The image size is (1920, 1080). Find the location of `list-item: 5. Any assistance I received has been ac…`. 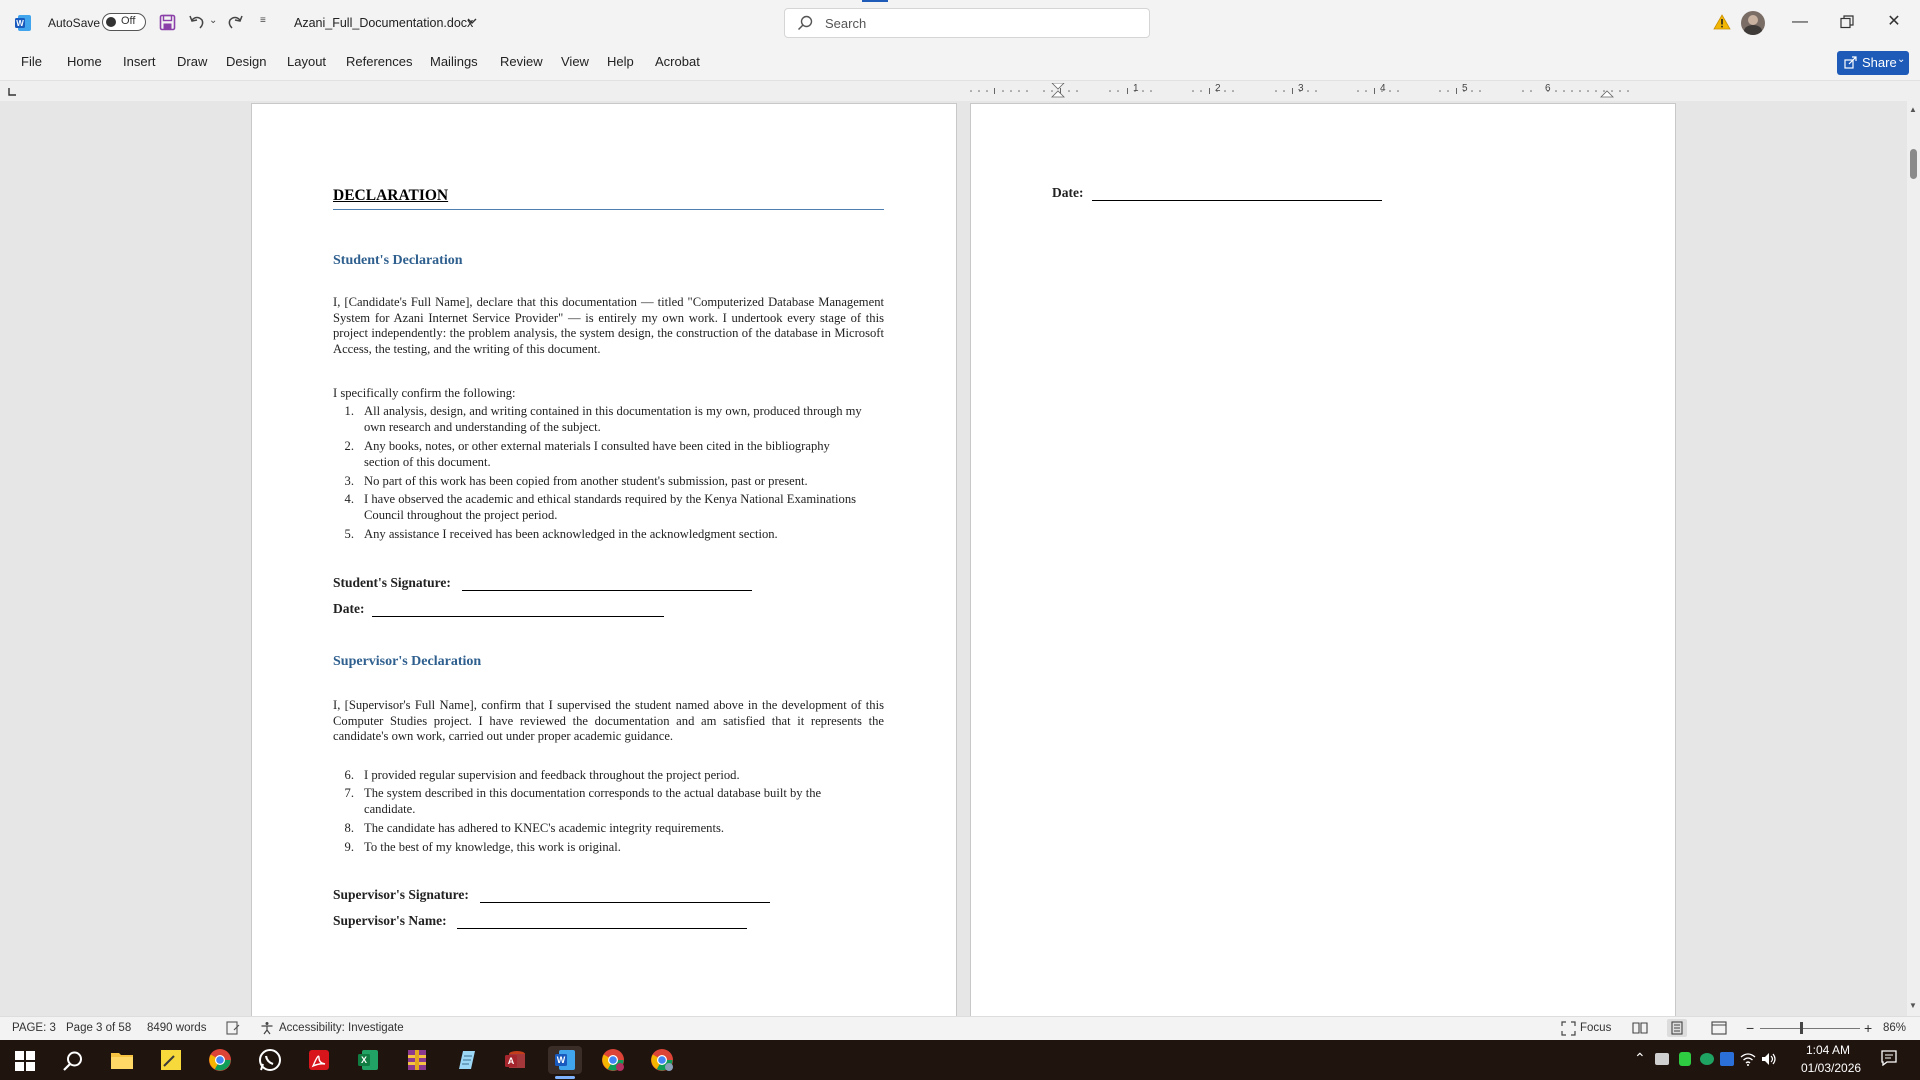

list-item: 5. Any assistance I received has been ac… is located at coordinates (602, 534).